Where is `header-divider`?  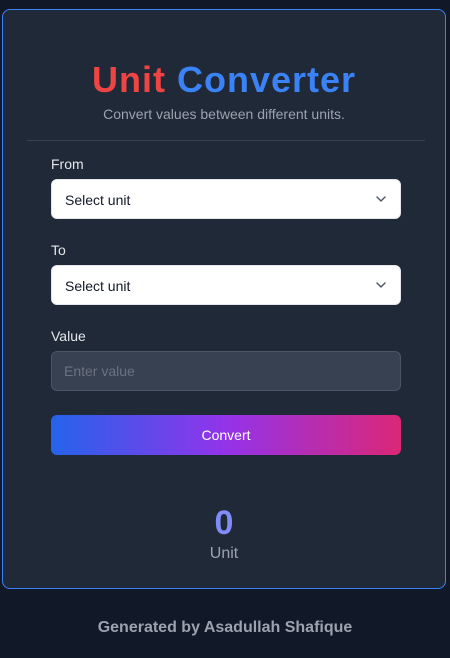 header-divider is located at coordinates (226, 140).